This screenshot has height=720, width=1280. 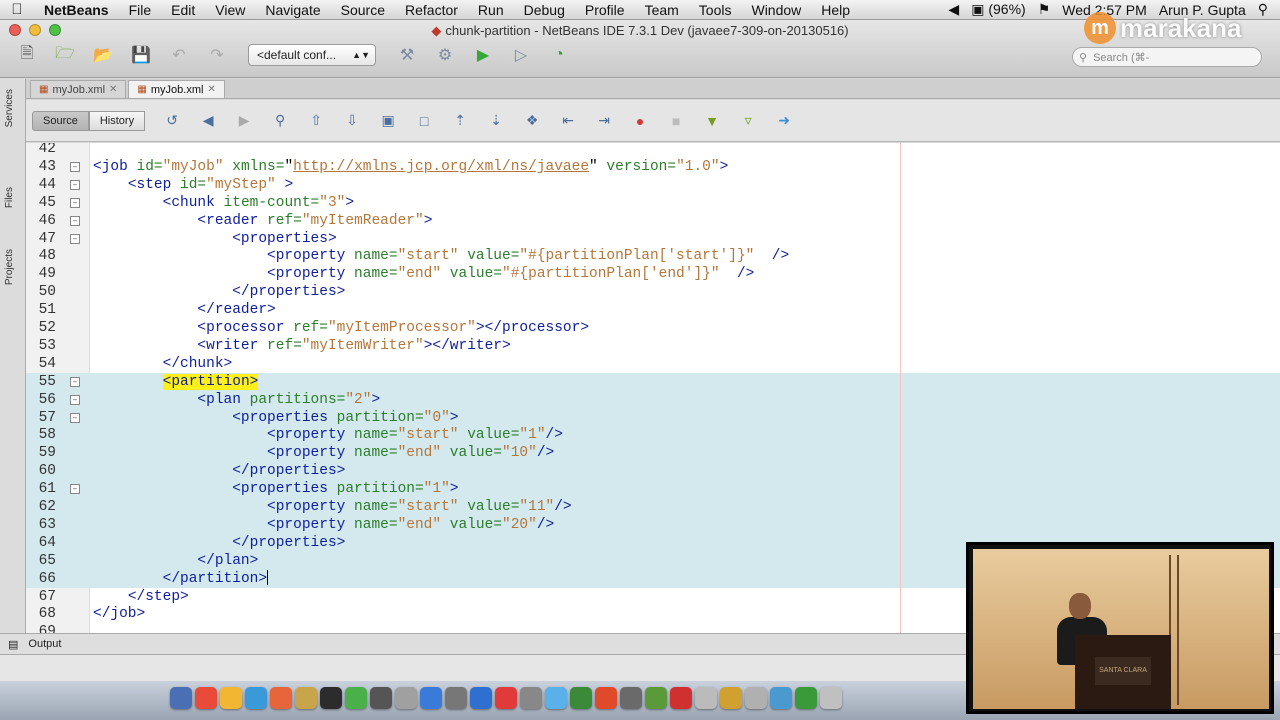 I want to click on xsl-transform-icon: ➜, so click(x=784, y=121).